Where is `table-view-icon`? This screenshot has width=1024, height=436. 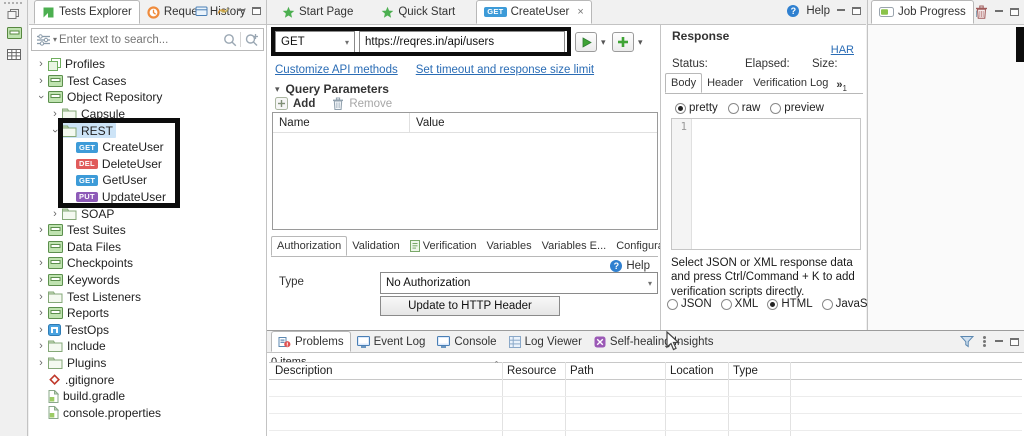 table-view-icon is located at coordinates (14, 54).